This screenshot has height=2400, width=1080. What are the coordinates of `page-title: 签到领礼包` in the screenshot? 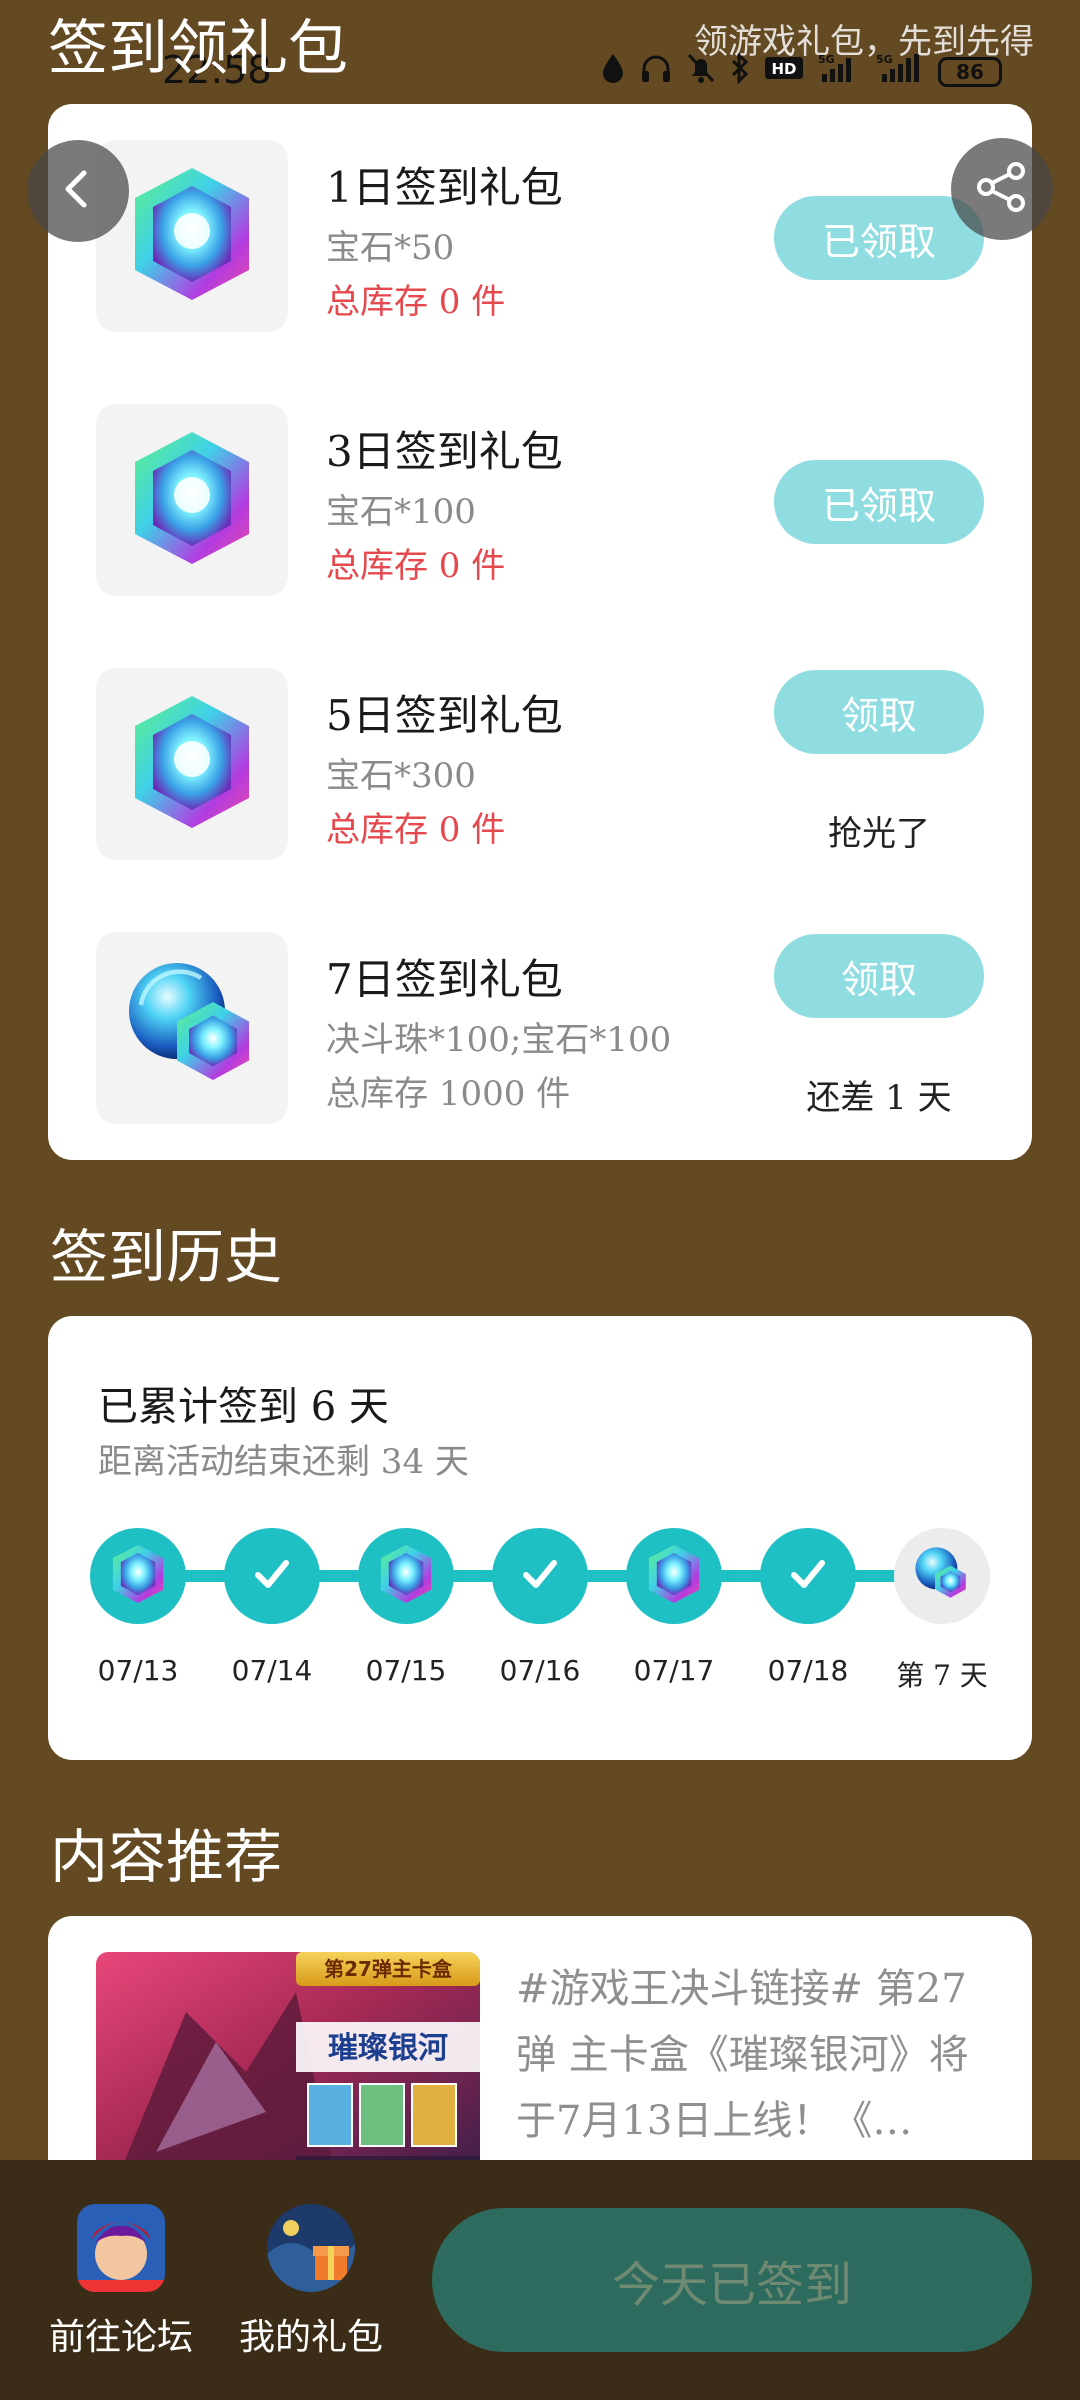 It's located at (198, 49).